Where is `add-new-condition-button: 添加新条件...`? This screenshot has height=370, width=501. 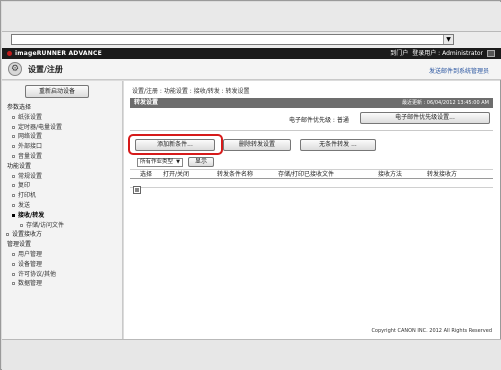
add-new-condition-button: 添加新条件... is located at coordinates (175, 145).